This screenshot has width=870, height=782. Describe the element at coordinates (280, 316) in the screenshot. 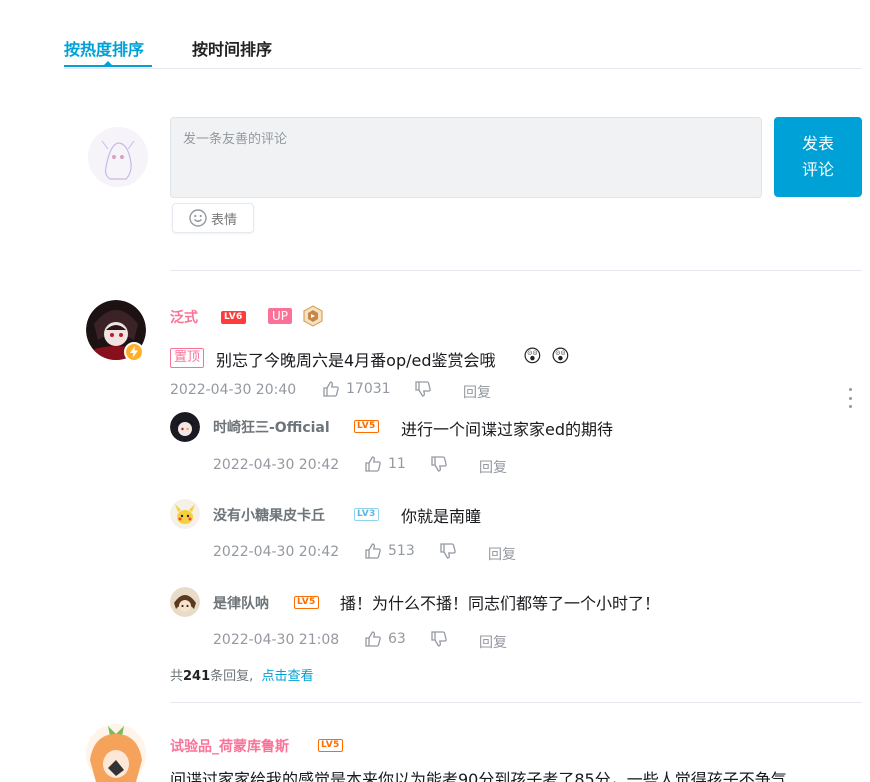

I see `up-badge: UP` at that location.